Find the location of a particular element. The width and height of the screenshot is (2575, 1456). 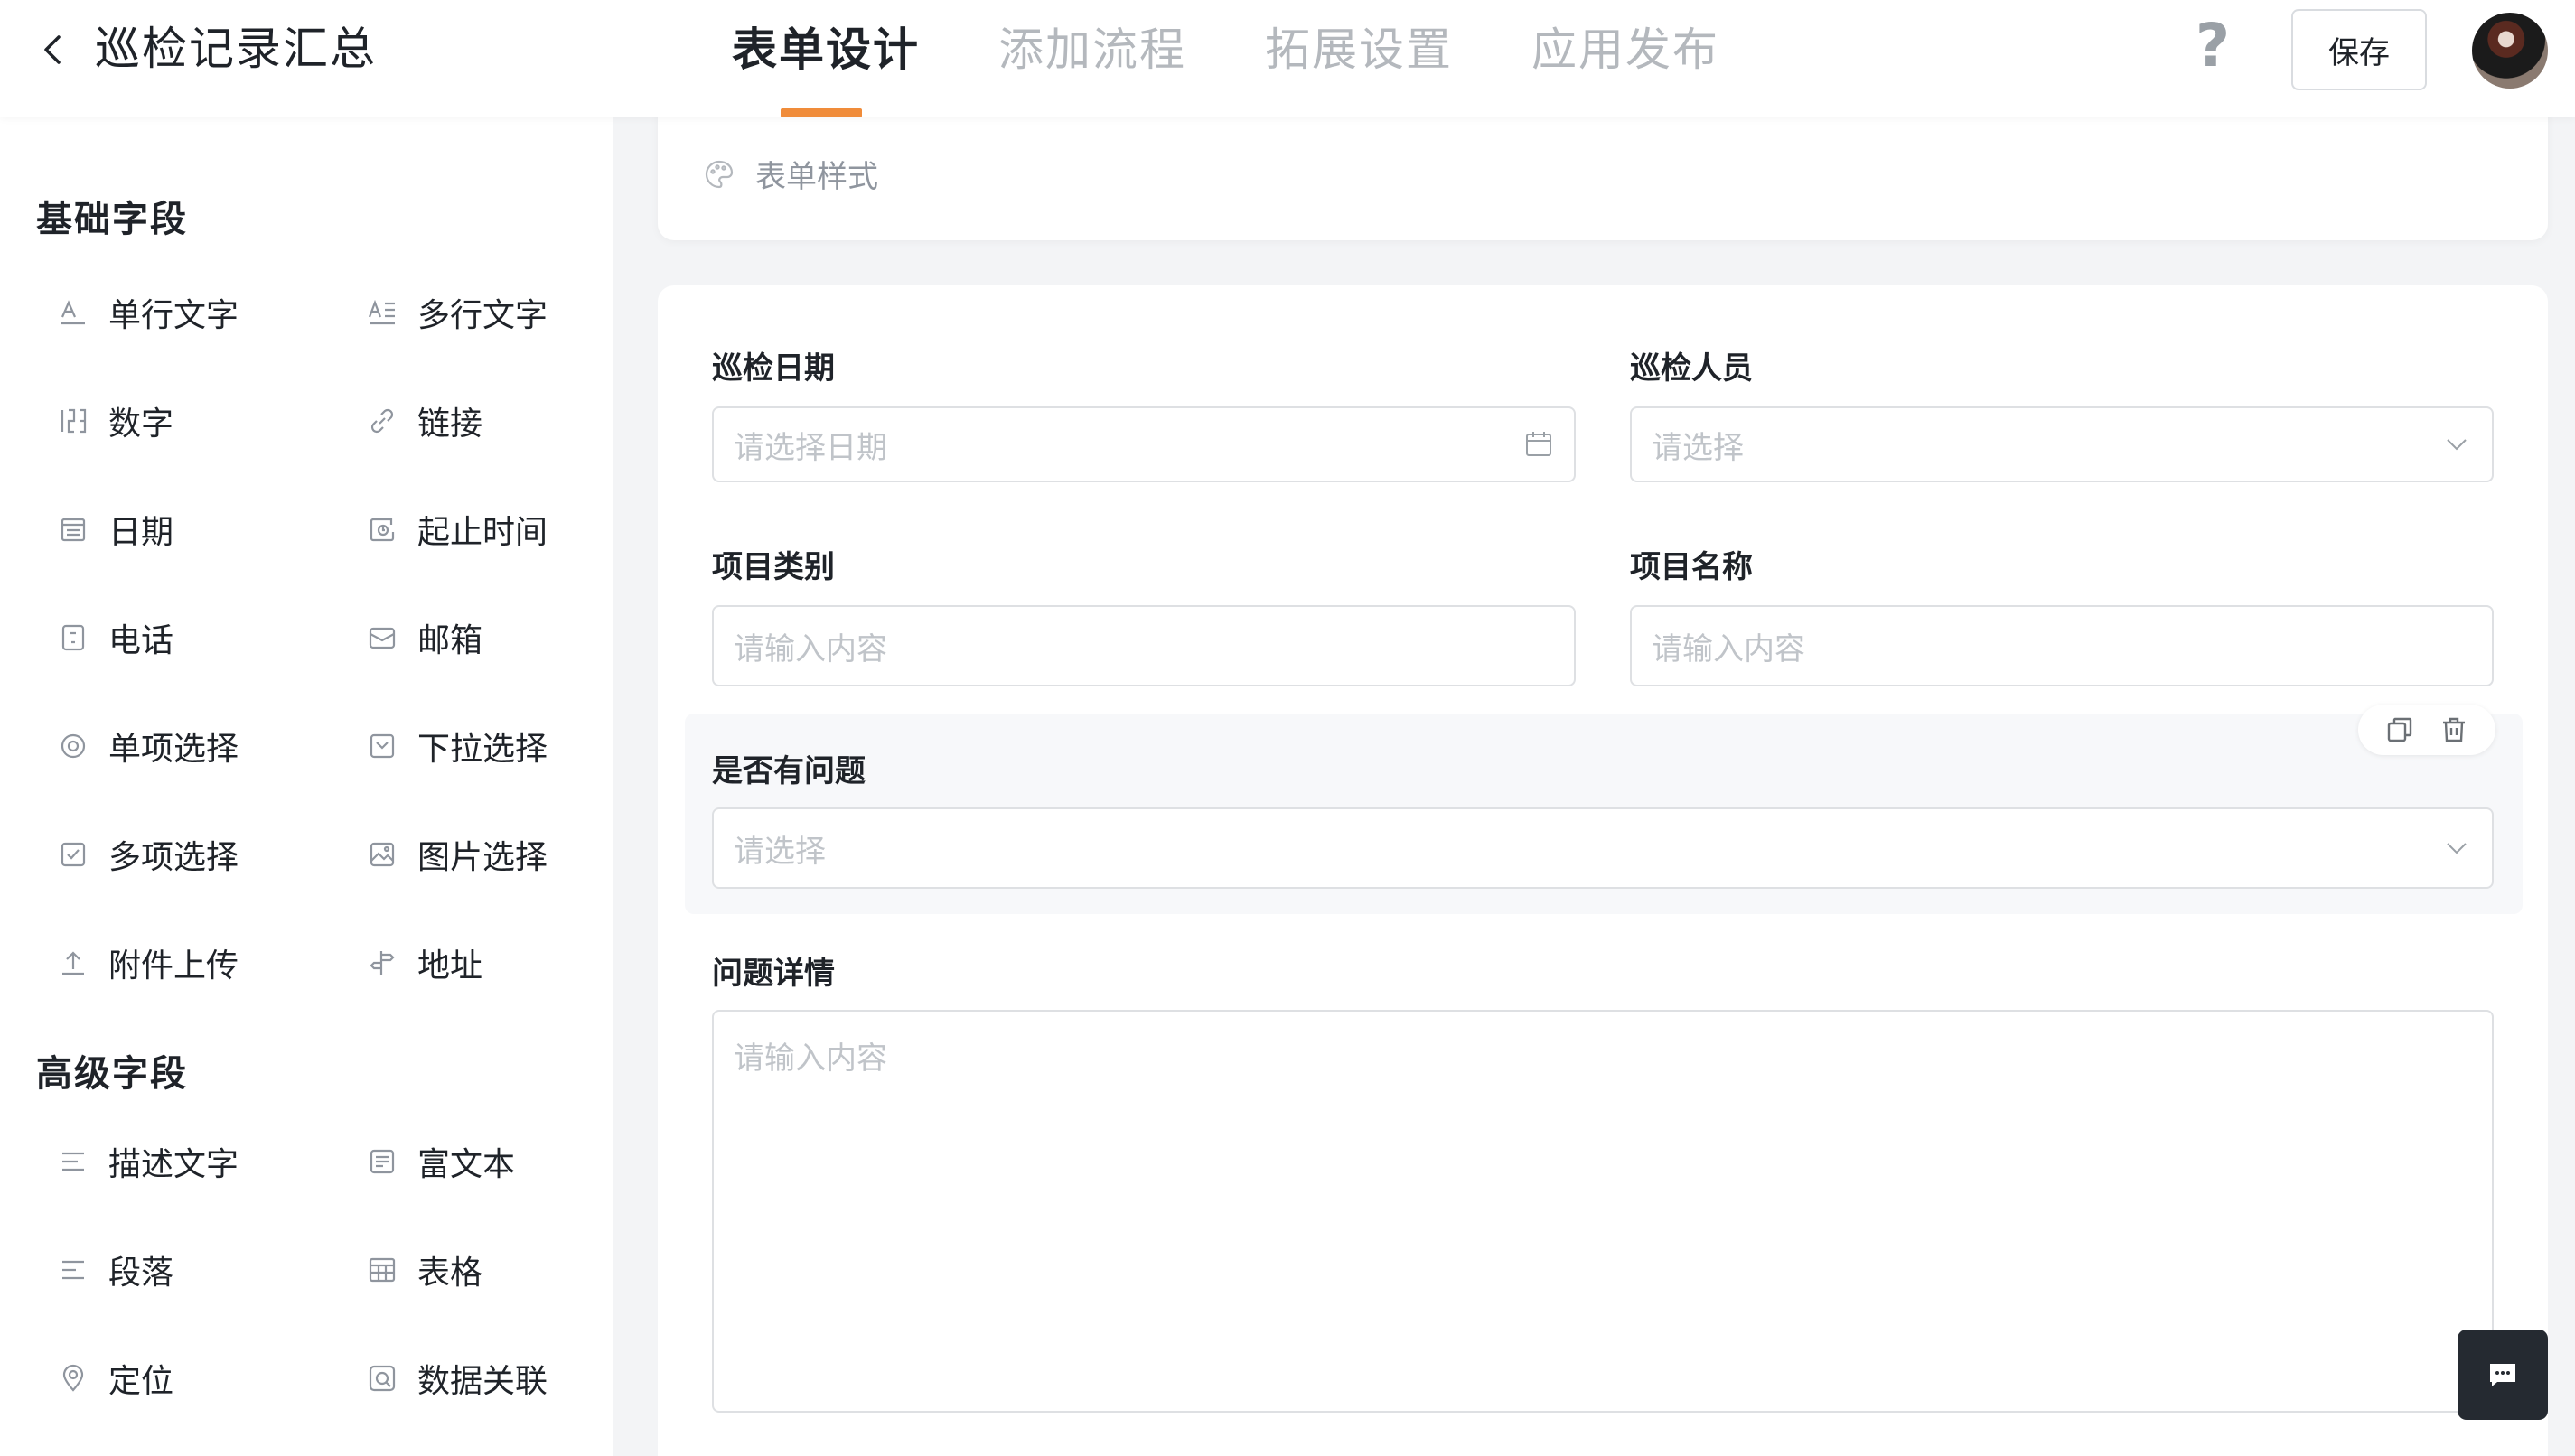

field-location: 定位 is located at coordinates (115, 1378).